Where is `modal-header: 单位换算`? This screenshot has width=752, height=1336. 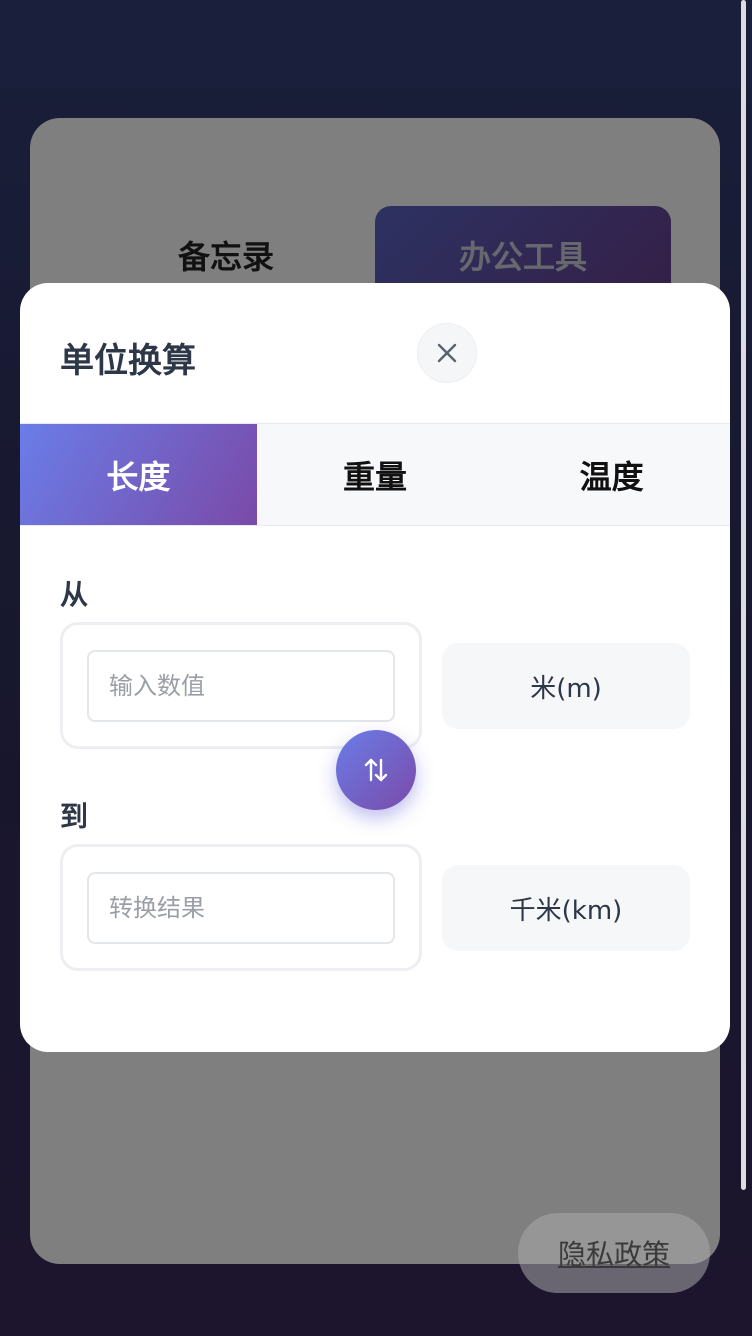 modal-header: 单位换算 is located at coordinates (375, 353).